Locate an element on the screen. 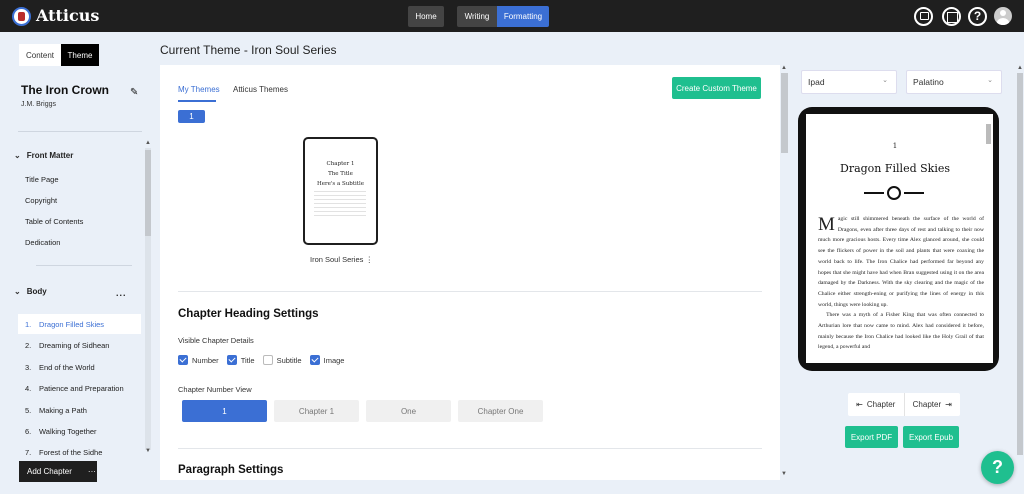 This screenshot has width=1024, height=494. chapter-number: 5. is located at coordinates (28, 410).